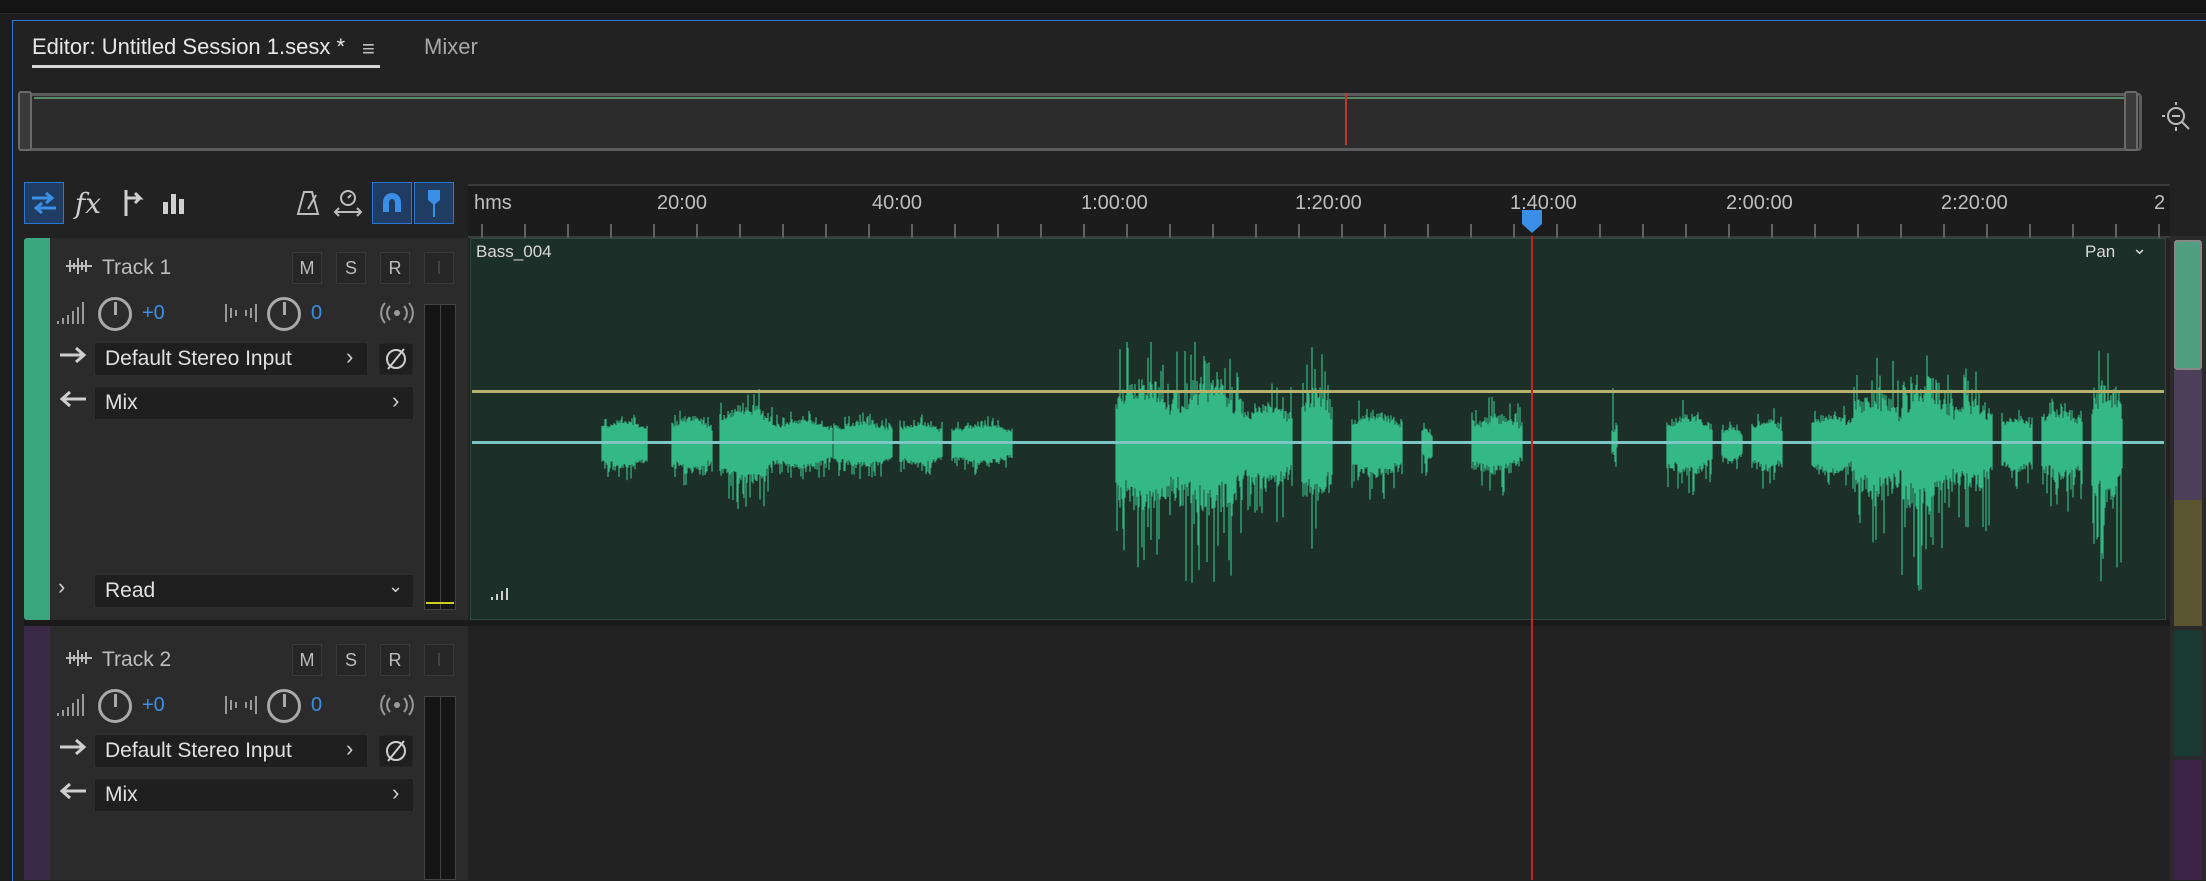  What do you see at coordinates (37, 753) in the screenshot?
I see `track-color-strip` at bounding box center [37, 753].